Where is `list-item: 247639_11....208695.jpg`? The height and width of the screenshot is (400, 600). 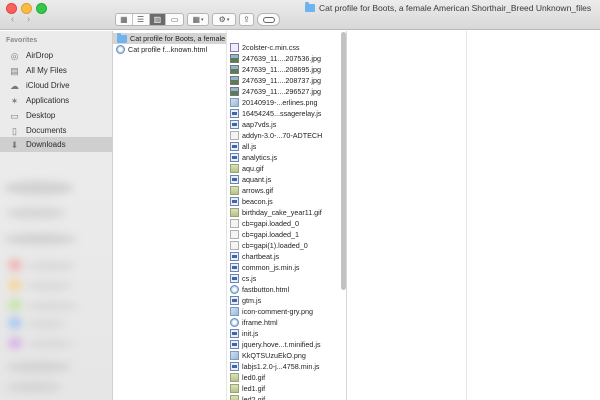 list-item: 247639_11....208695.jpg is located at coordinates (286, 69).